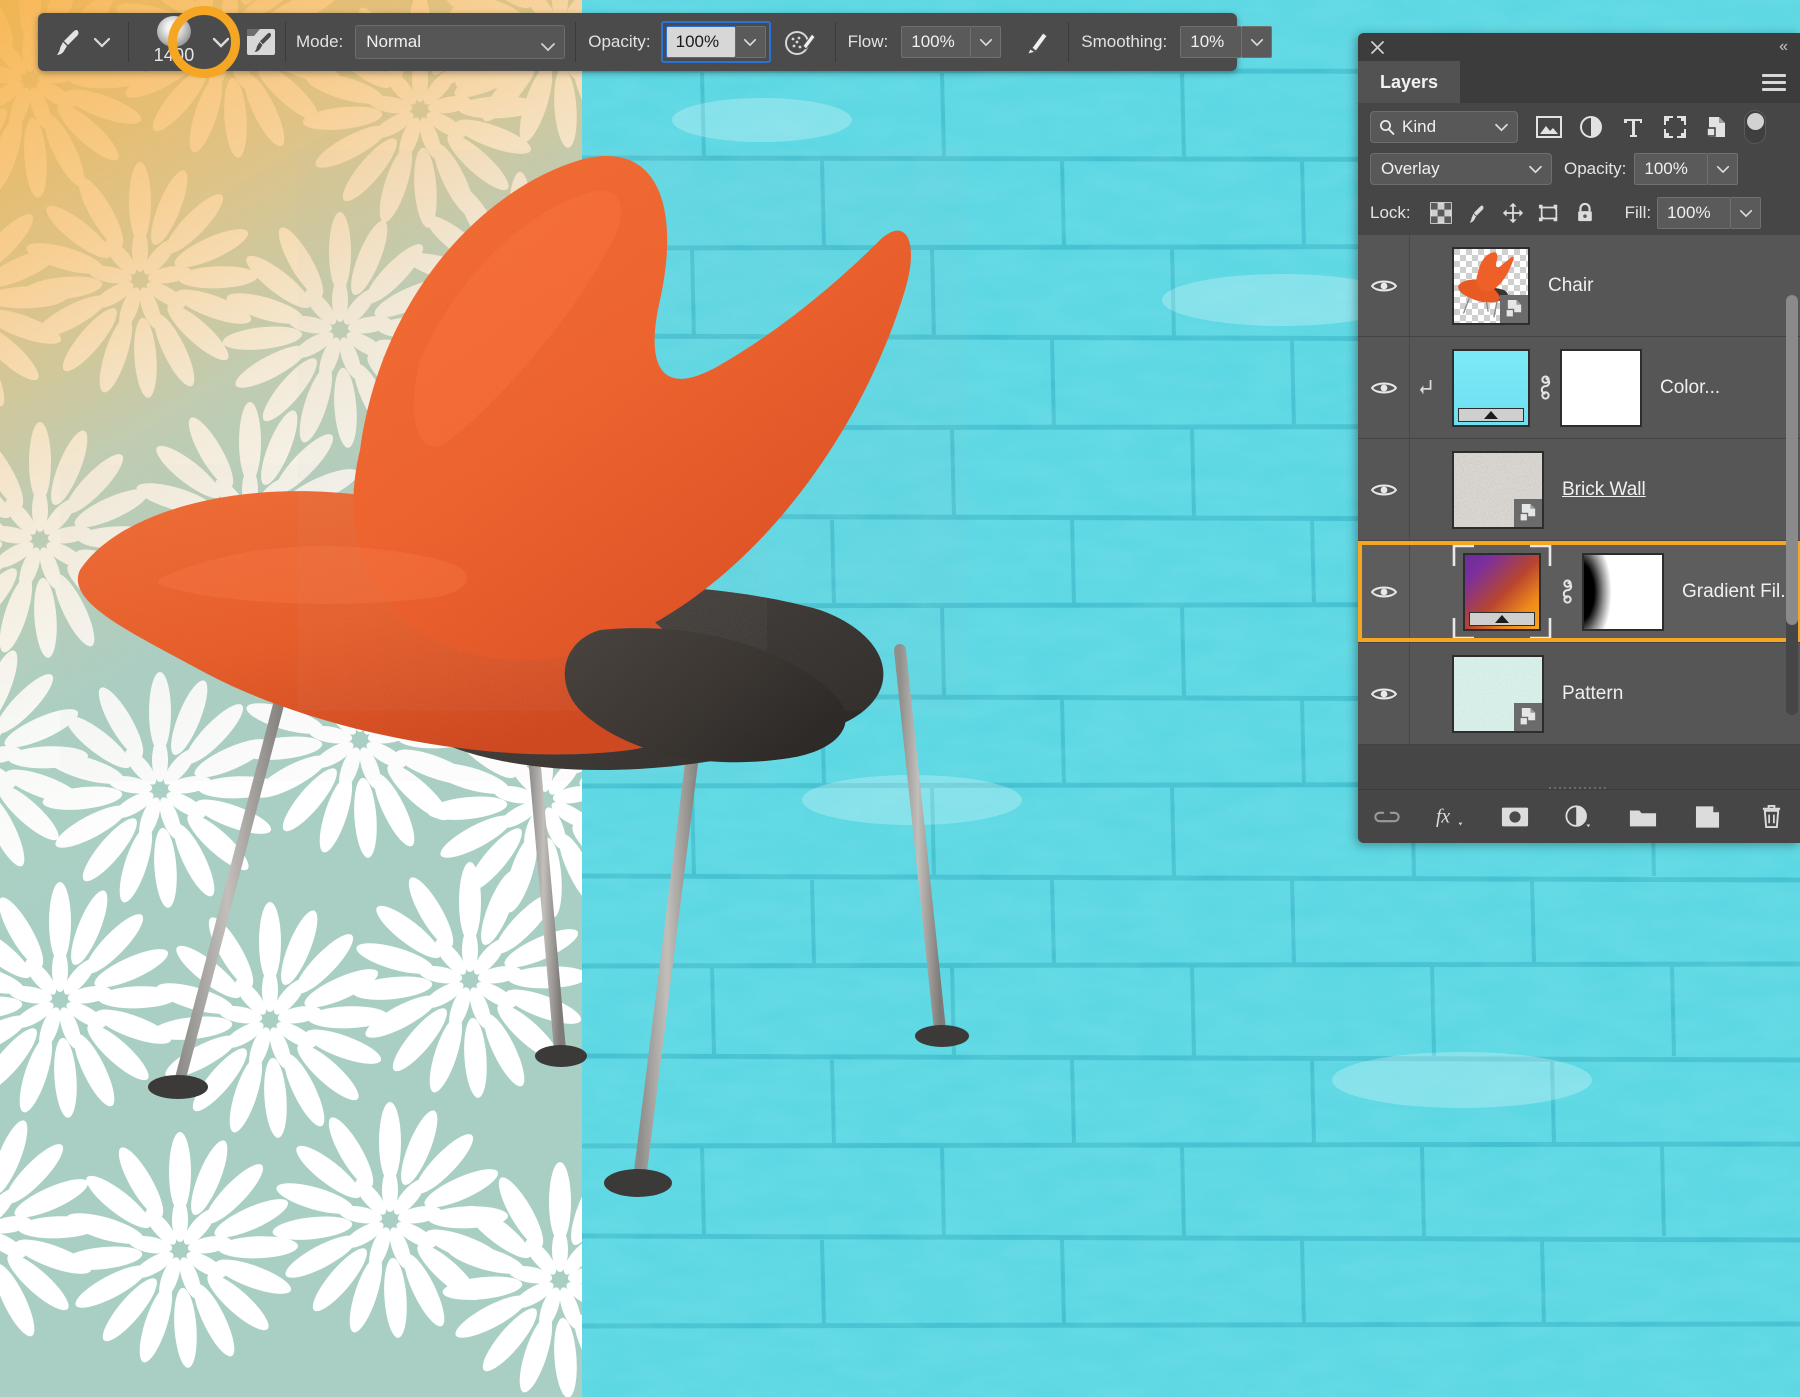 Image resolution: width=1800 pixels, height=1397 pixels. What do you see at coordinates (1409, 82) in the screenshot?
I see `tab-layers: Layers` at bounding box center [1409, 82].